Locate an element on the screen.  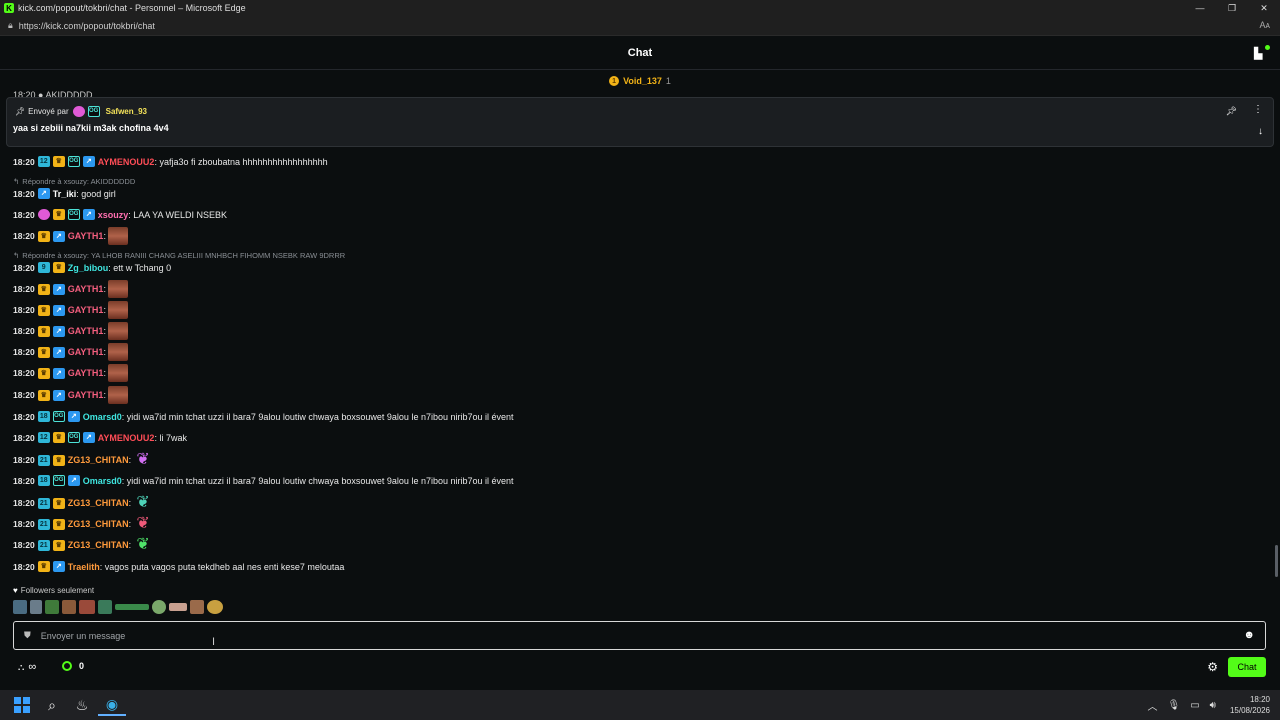
microphone-icon: 🎙︎ is located at coordinates (1173, 705).